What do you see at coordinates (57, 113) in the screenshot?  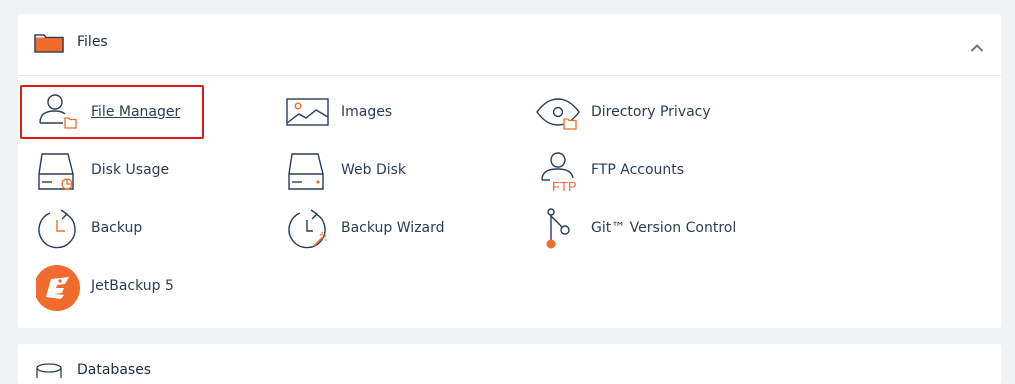 I see `file-manager-icon` at bounding box center [57, 113].